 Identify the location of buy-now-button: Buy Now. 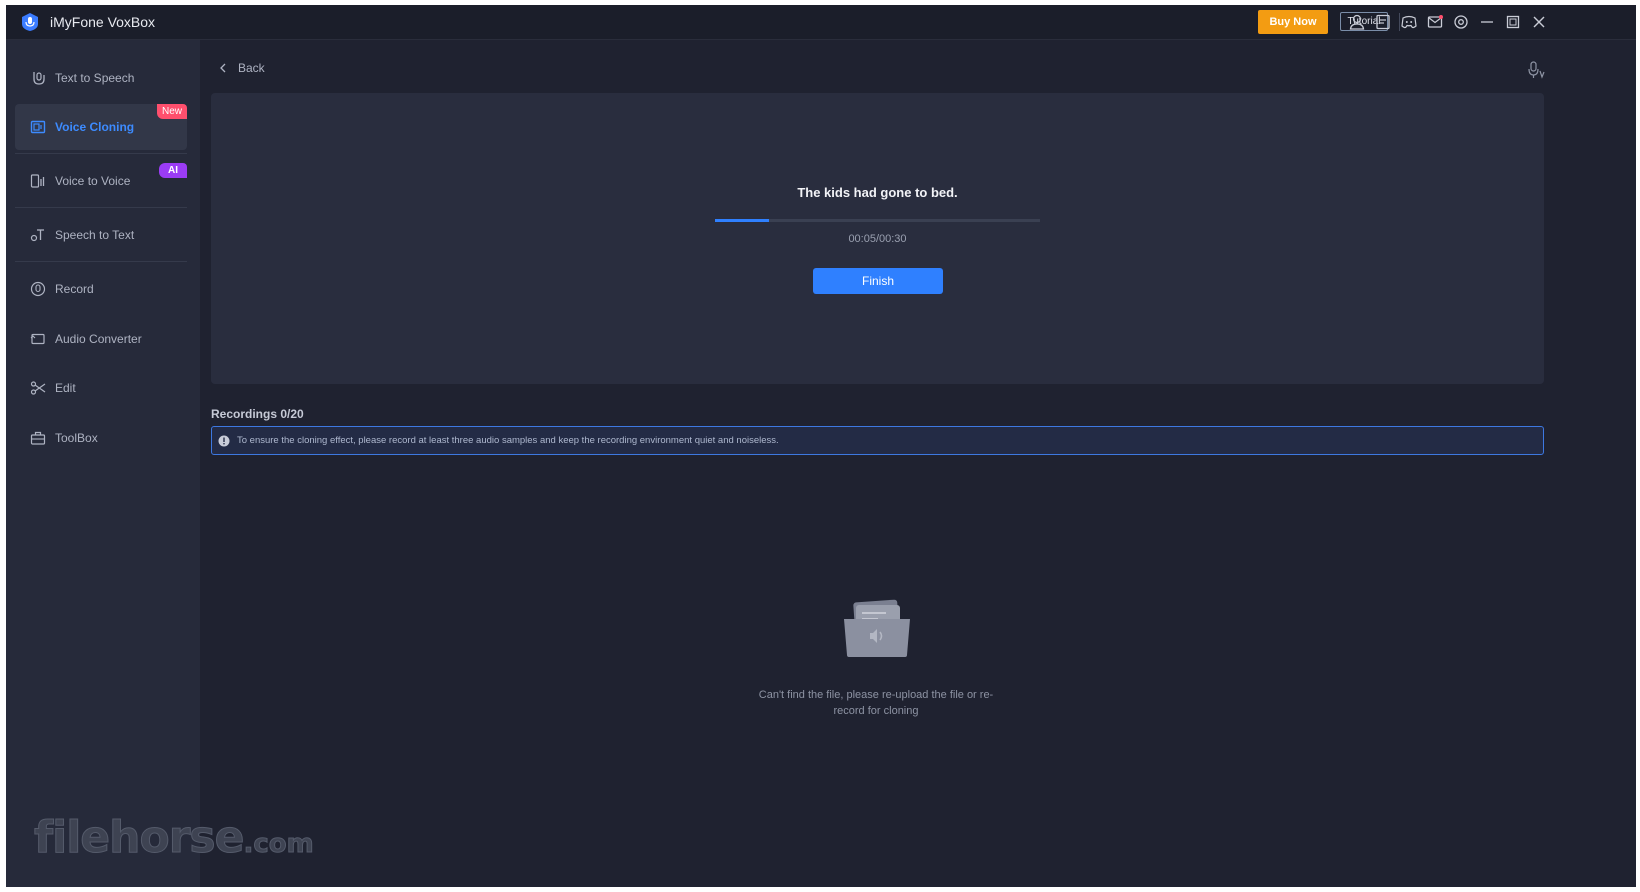
(1293, 22).